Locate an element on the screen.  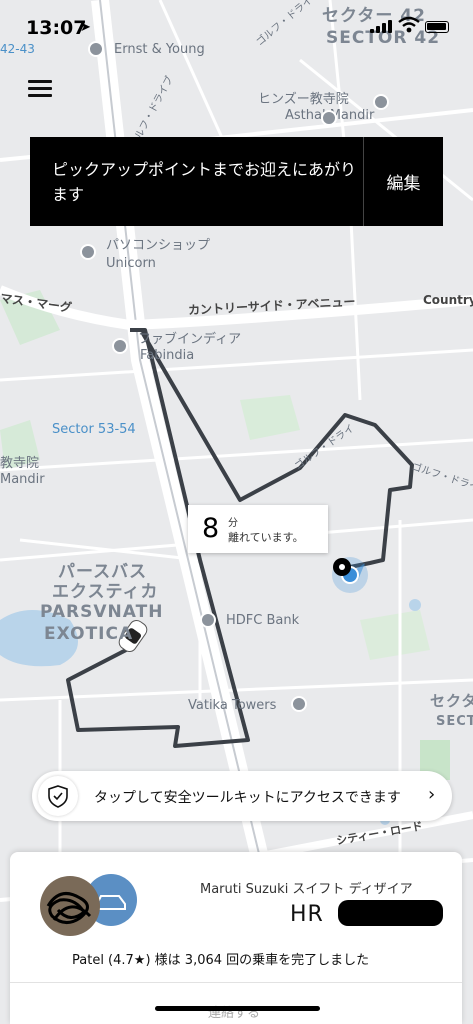
chevron-right-icon: › is located at coordinates (432, 794).